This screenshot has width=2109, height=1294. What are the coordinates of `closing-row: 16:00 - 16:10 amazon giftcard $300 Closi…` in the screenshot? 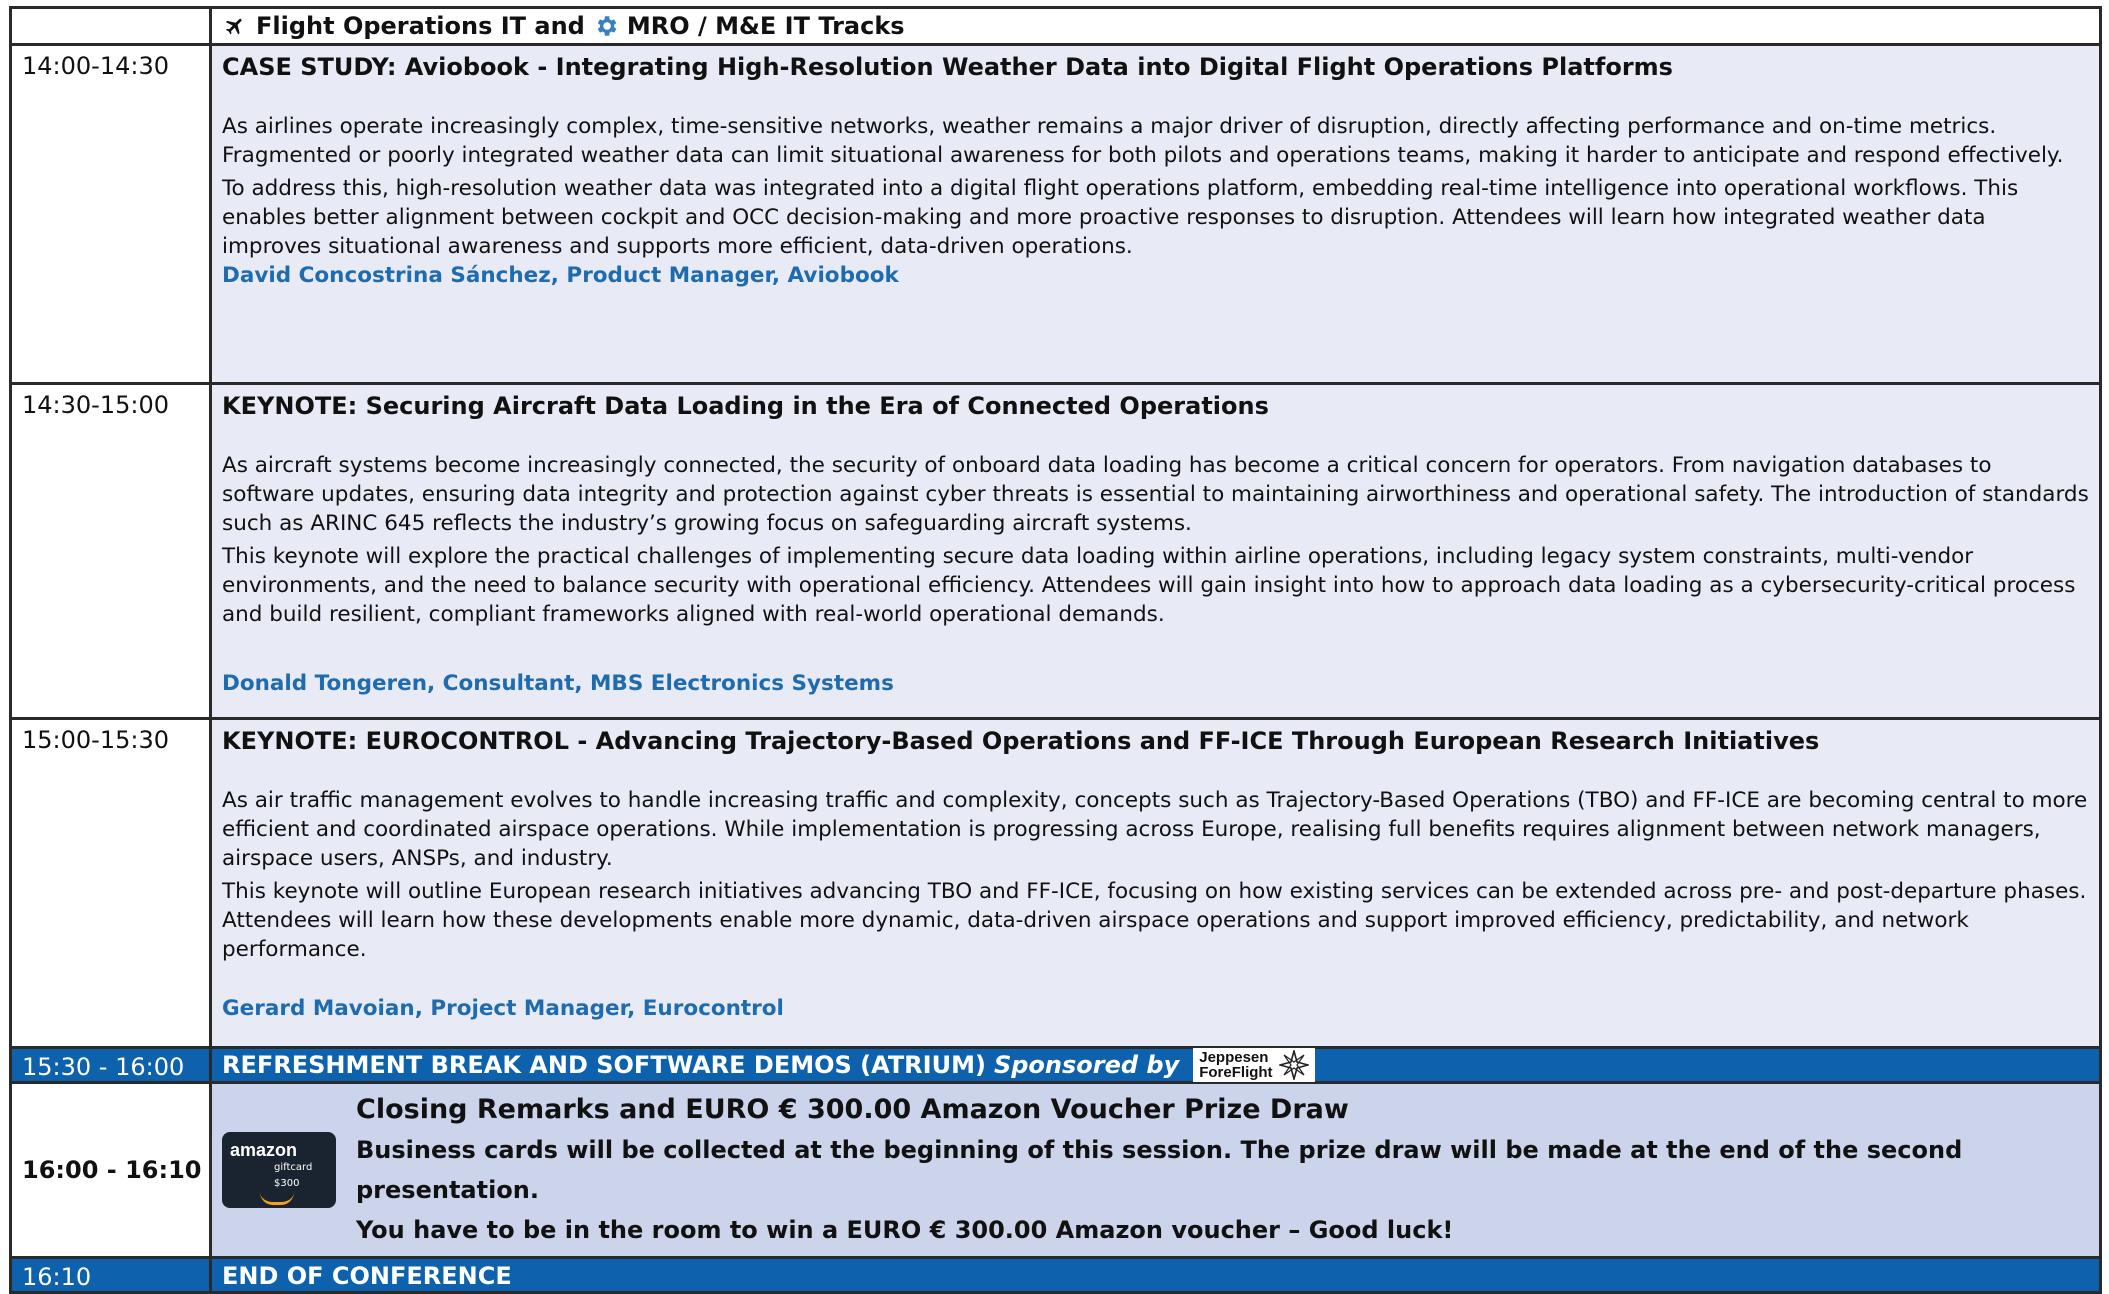 It's located at (1055, 1170).